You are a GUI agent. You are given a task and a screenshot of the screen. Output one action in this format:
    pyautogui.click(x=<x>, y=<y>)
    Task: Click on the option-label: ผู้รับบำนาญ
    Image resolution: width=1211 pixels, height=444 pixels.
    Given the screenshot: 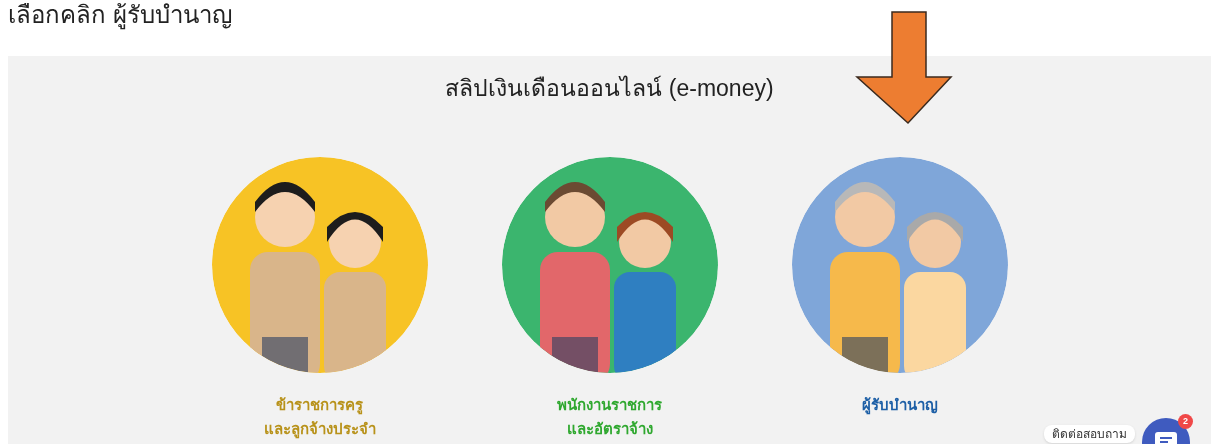 What is the action you would take?
    pyautogui.click(x=899, y=405)
    